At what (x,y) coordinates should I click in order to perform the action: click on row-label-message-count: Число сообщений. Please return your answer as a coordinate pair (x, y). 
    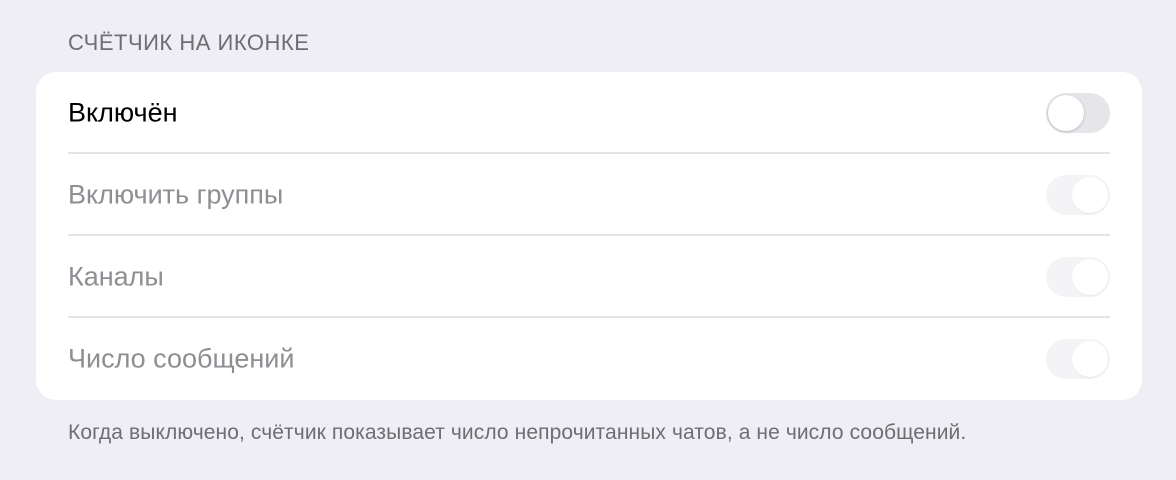
    Looking at the image, I should click on (181, 358).